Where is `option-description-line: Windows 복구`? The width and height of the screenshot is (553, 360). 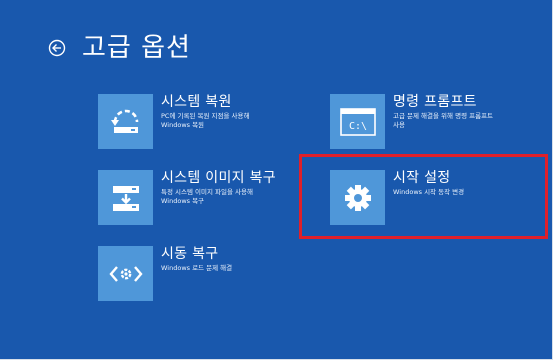
option-description-line: Windows 복구 is located at coordinates (183, 201).